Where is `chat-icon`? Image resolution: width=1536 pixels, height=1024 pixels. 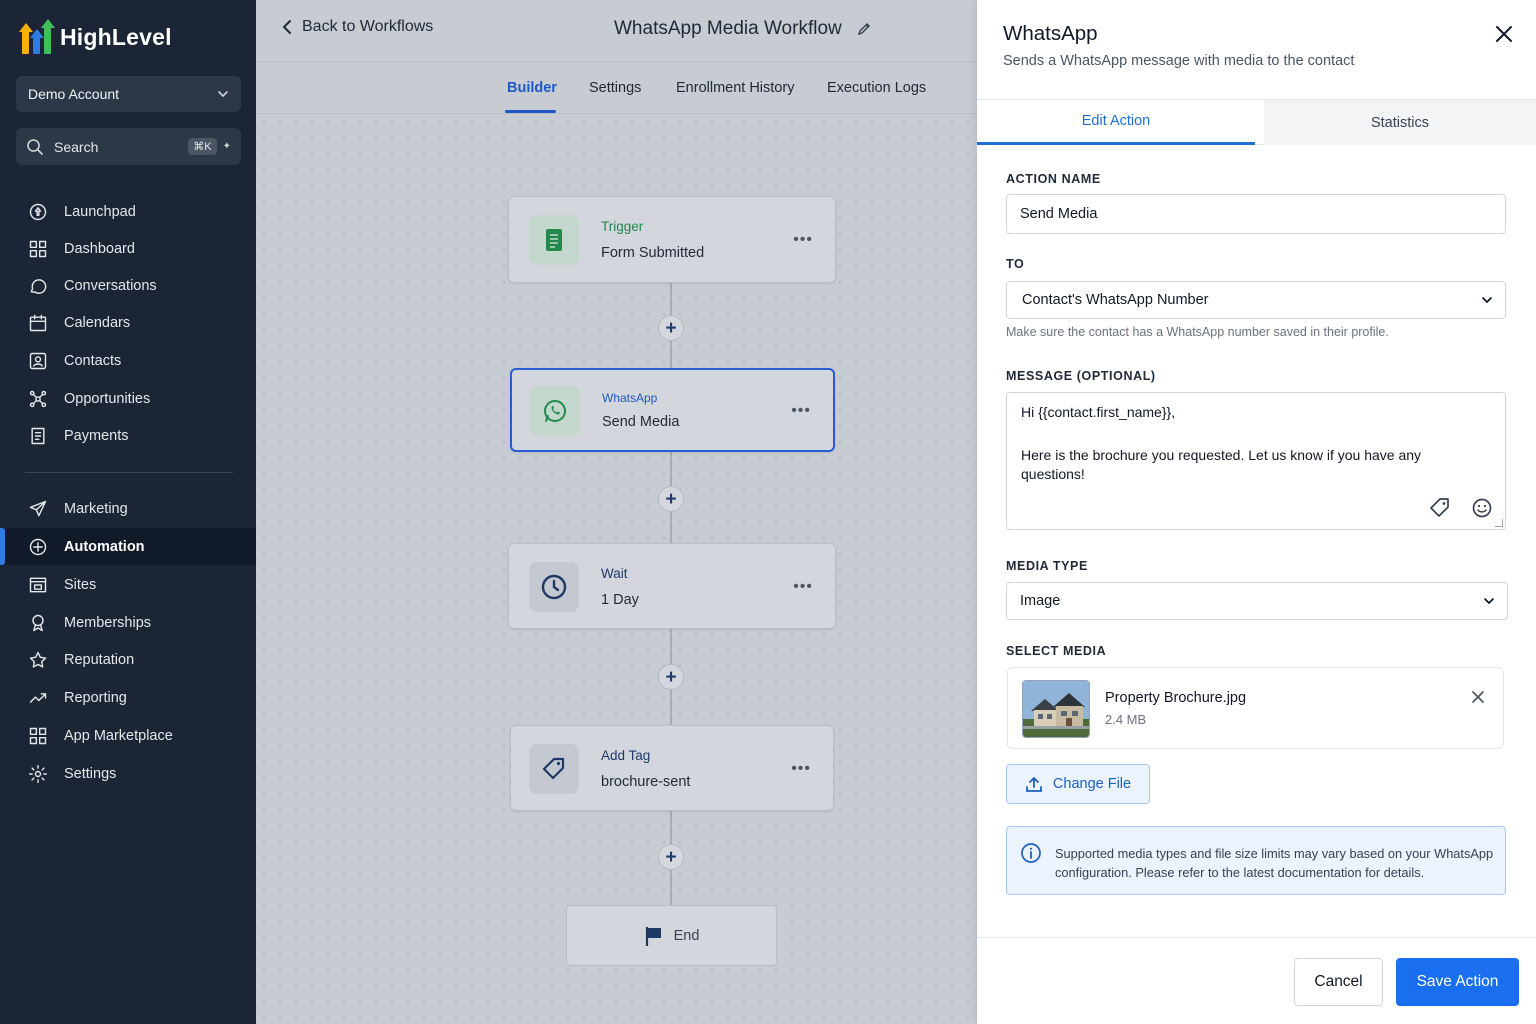
chat-icon is located at coordinates (38, 286).